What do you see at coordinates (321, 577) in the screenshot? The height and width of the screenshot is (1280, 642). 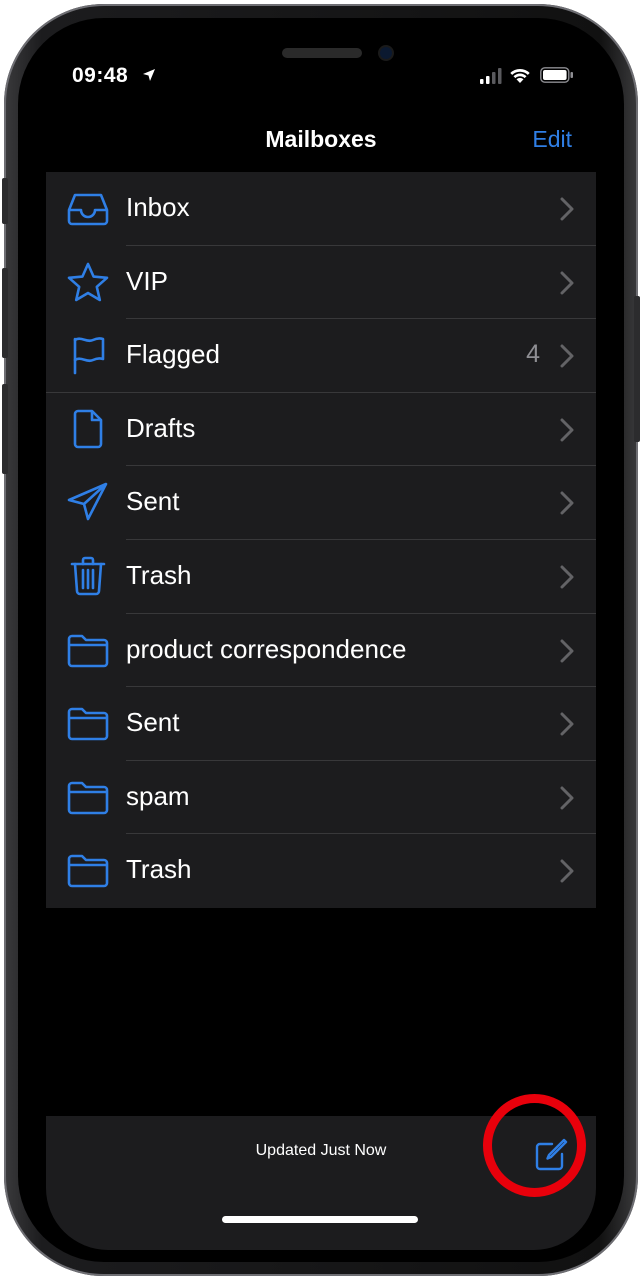 I see `mailbox-row-trash: Trash` at bounding box center [321, 577].